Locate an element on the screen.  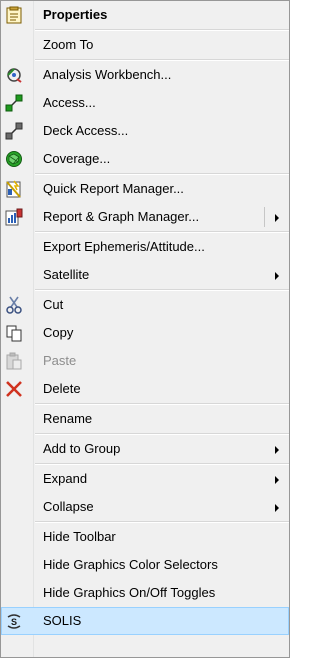
menu-item-rename: Rename is located at coordinates (145, 419).